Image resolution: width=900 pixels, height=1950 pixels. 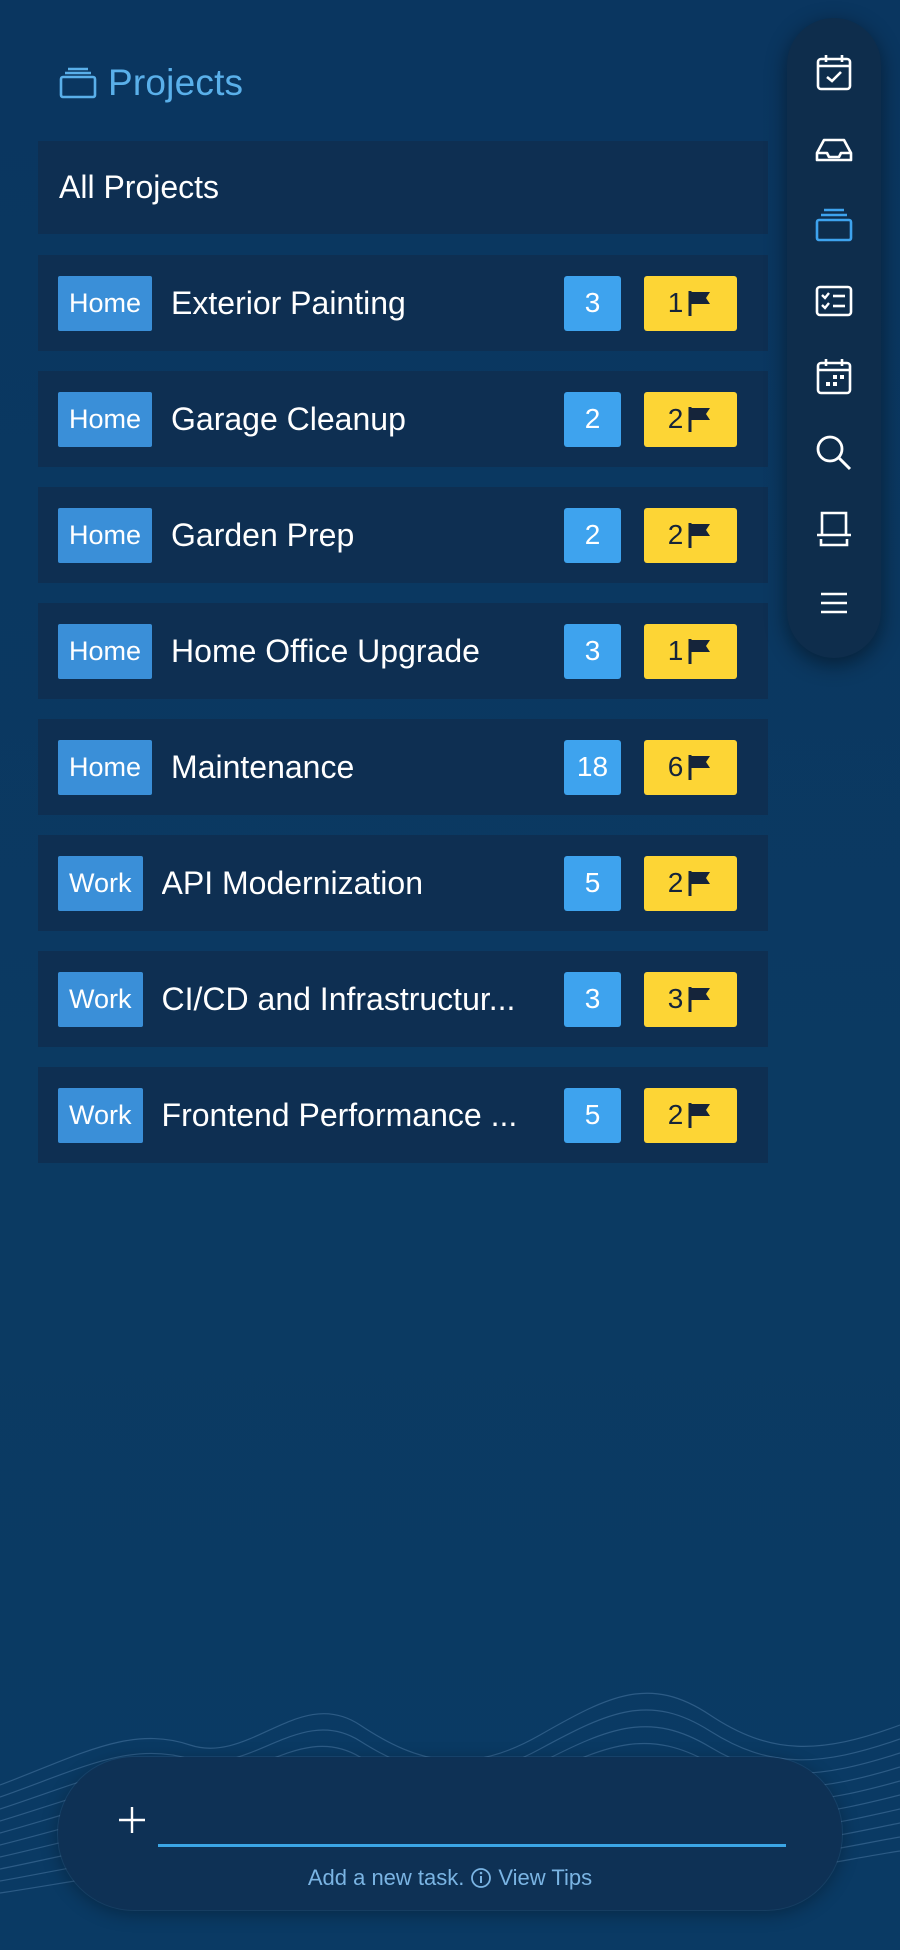 I want to click on add-task-hint: Add a new task. View Tips, so click(x=450, y=1878).